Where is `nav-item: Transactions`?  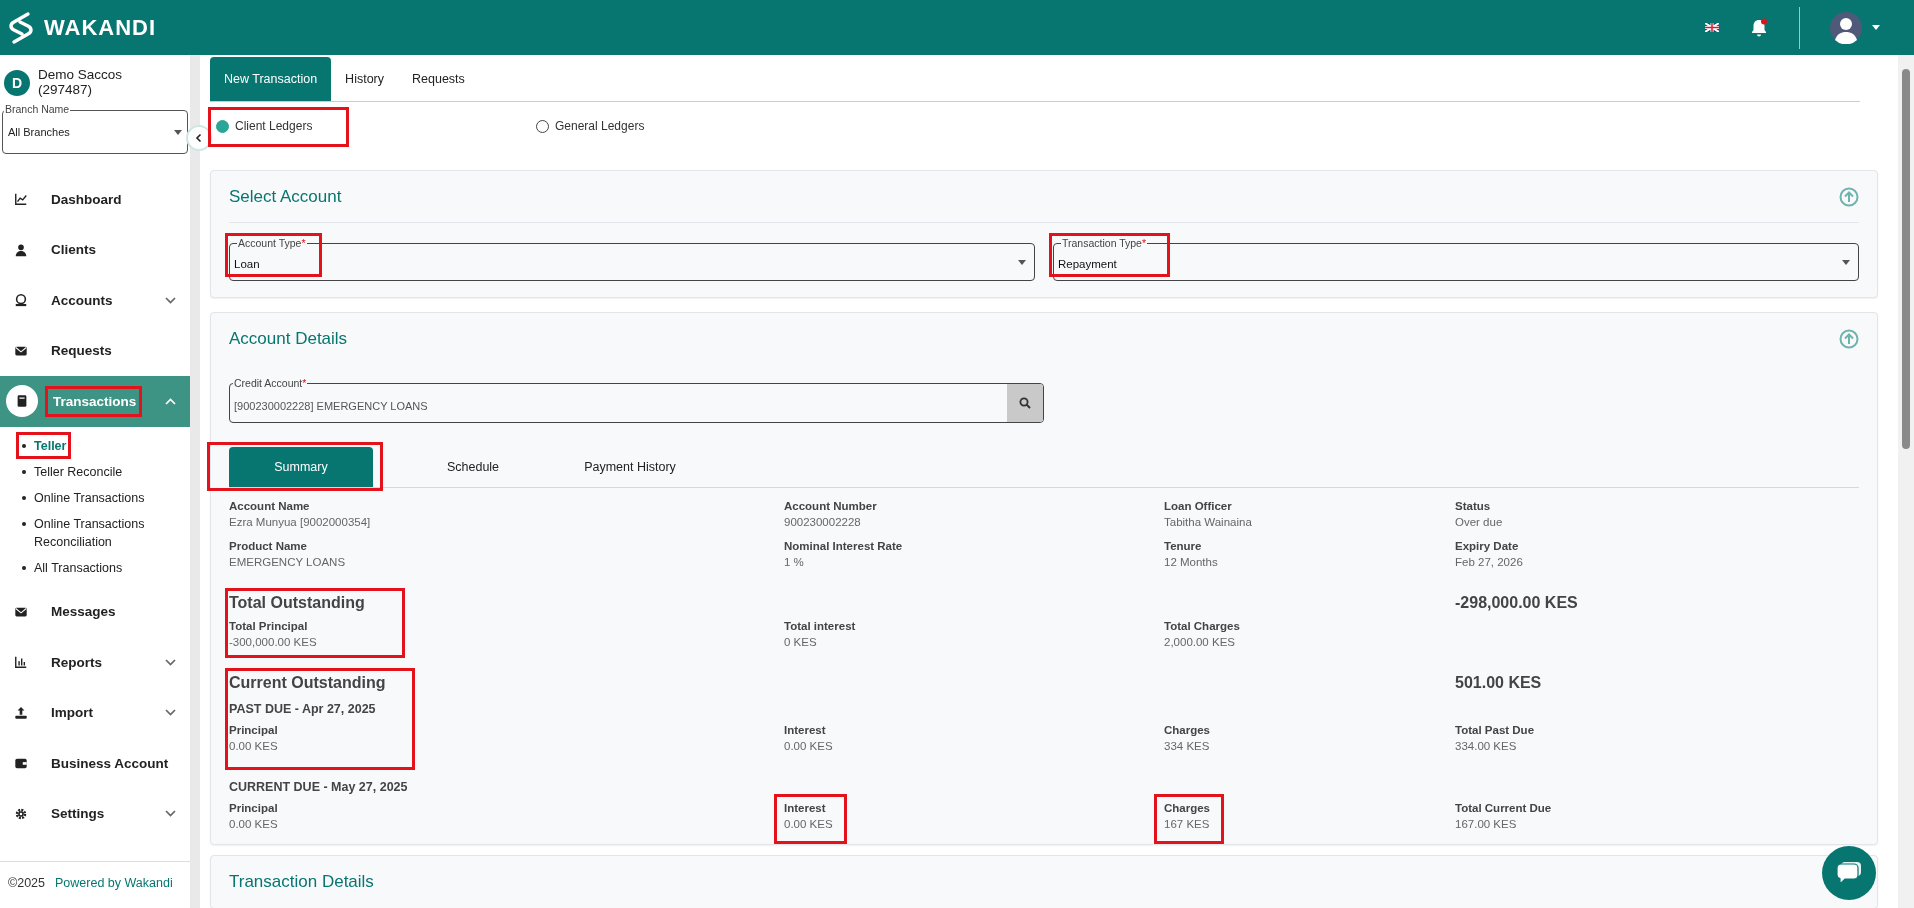
nav-item: Transactions is located at coordinates (95, 401).